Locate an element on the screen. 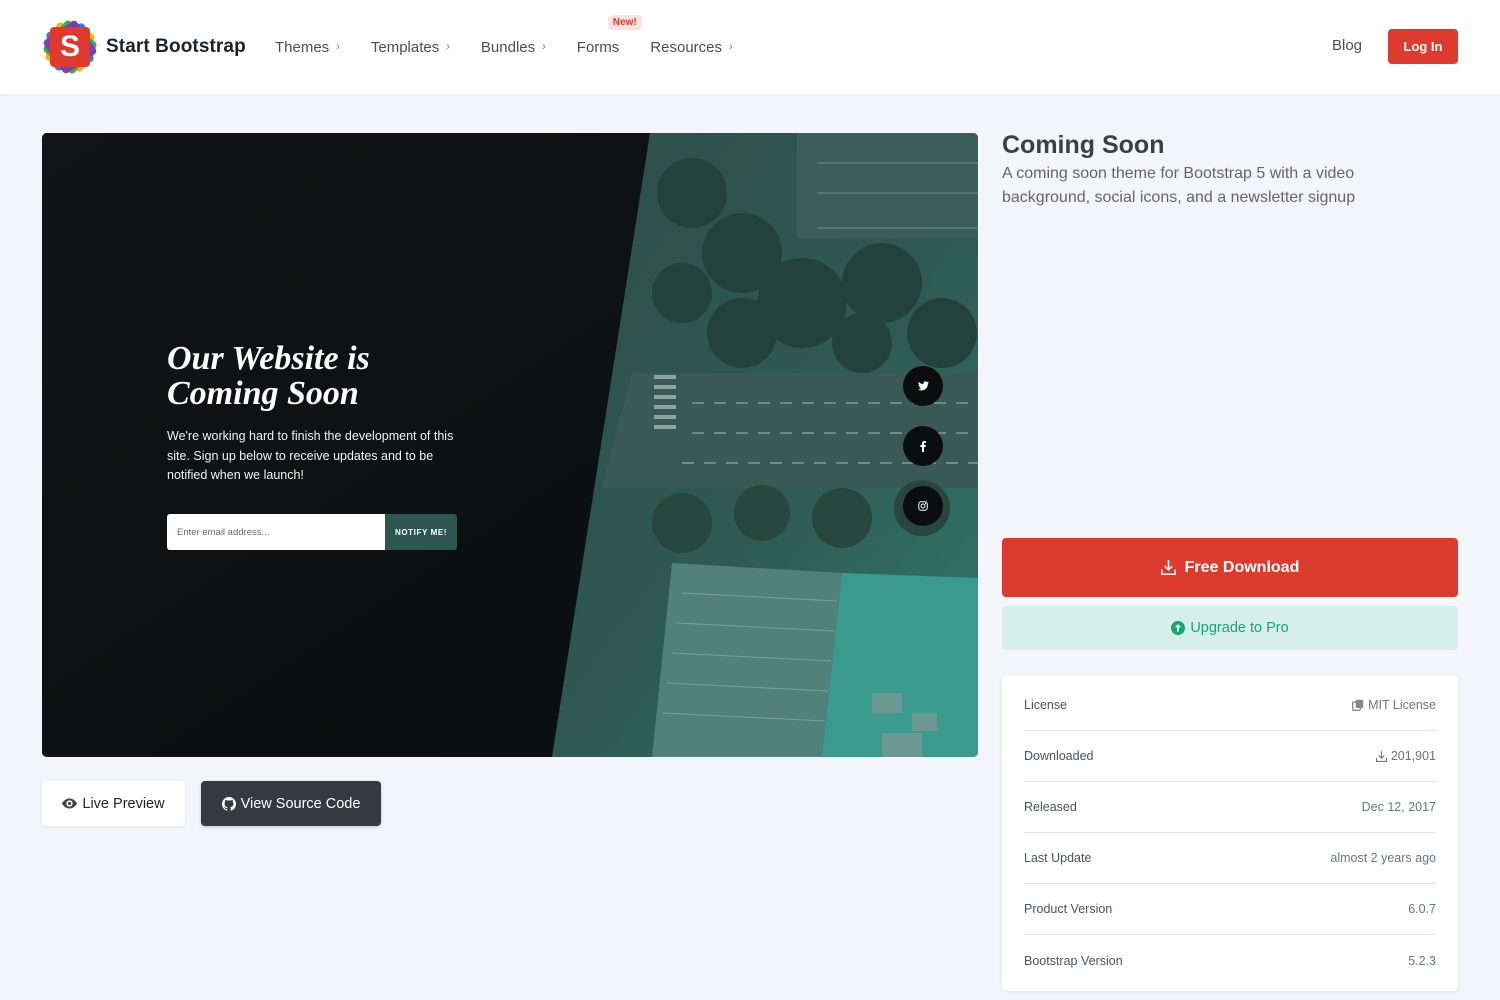 The height and width of the screenshot is (1000, 1500). downloaded-value: 201,901 is located at coordinates (1413, 756).